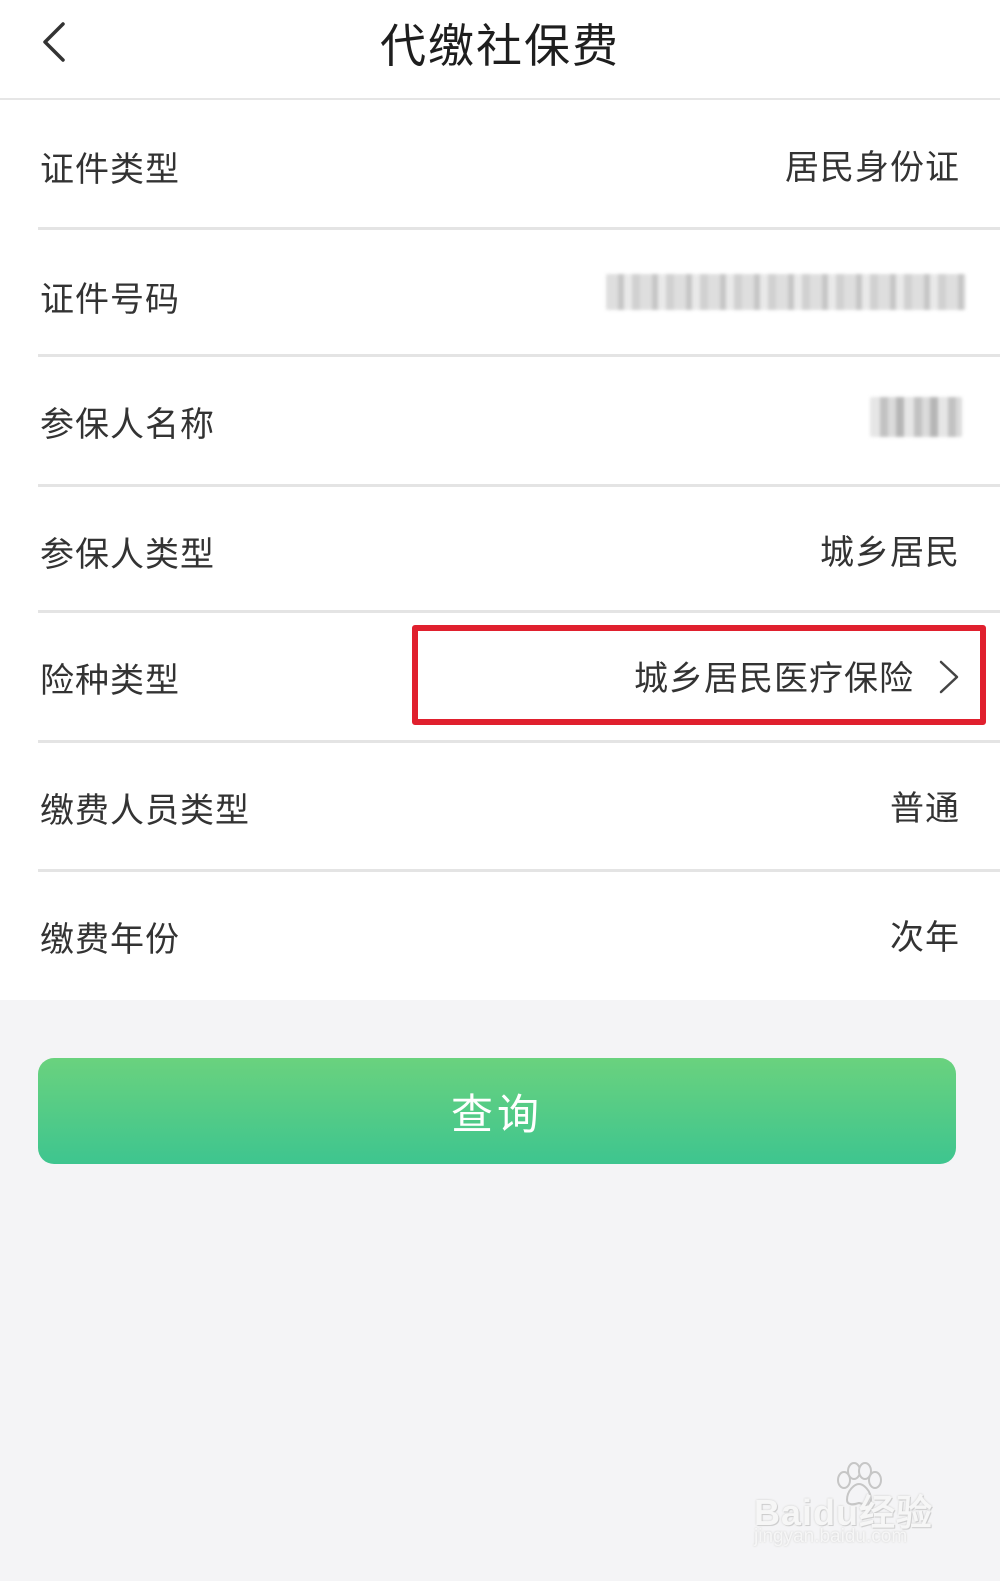 The image size is (1000, 1581). I want to click on row-payer-type: 缴费人员类型 普通, so click(500, 806).